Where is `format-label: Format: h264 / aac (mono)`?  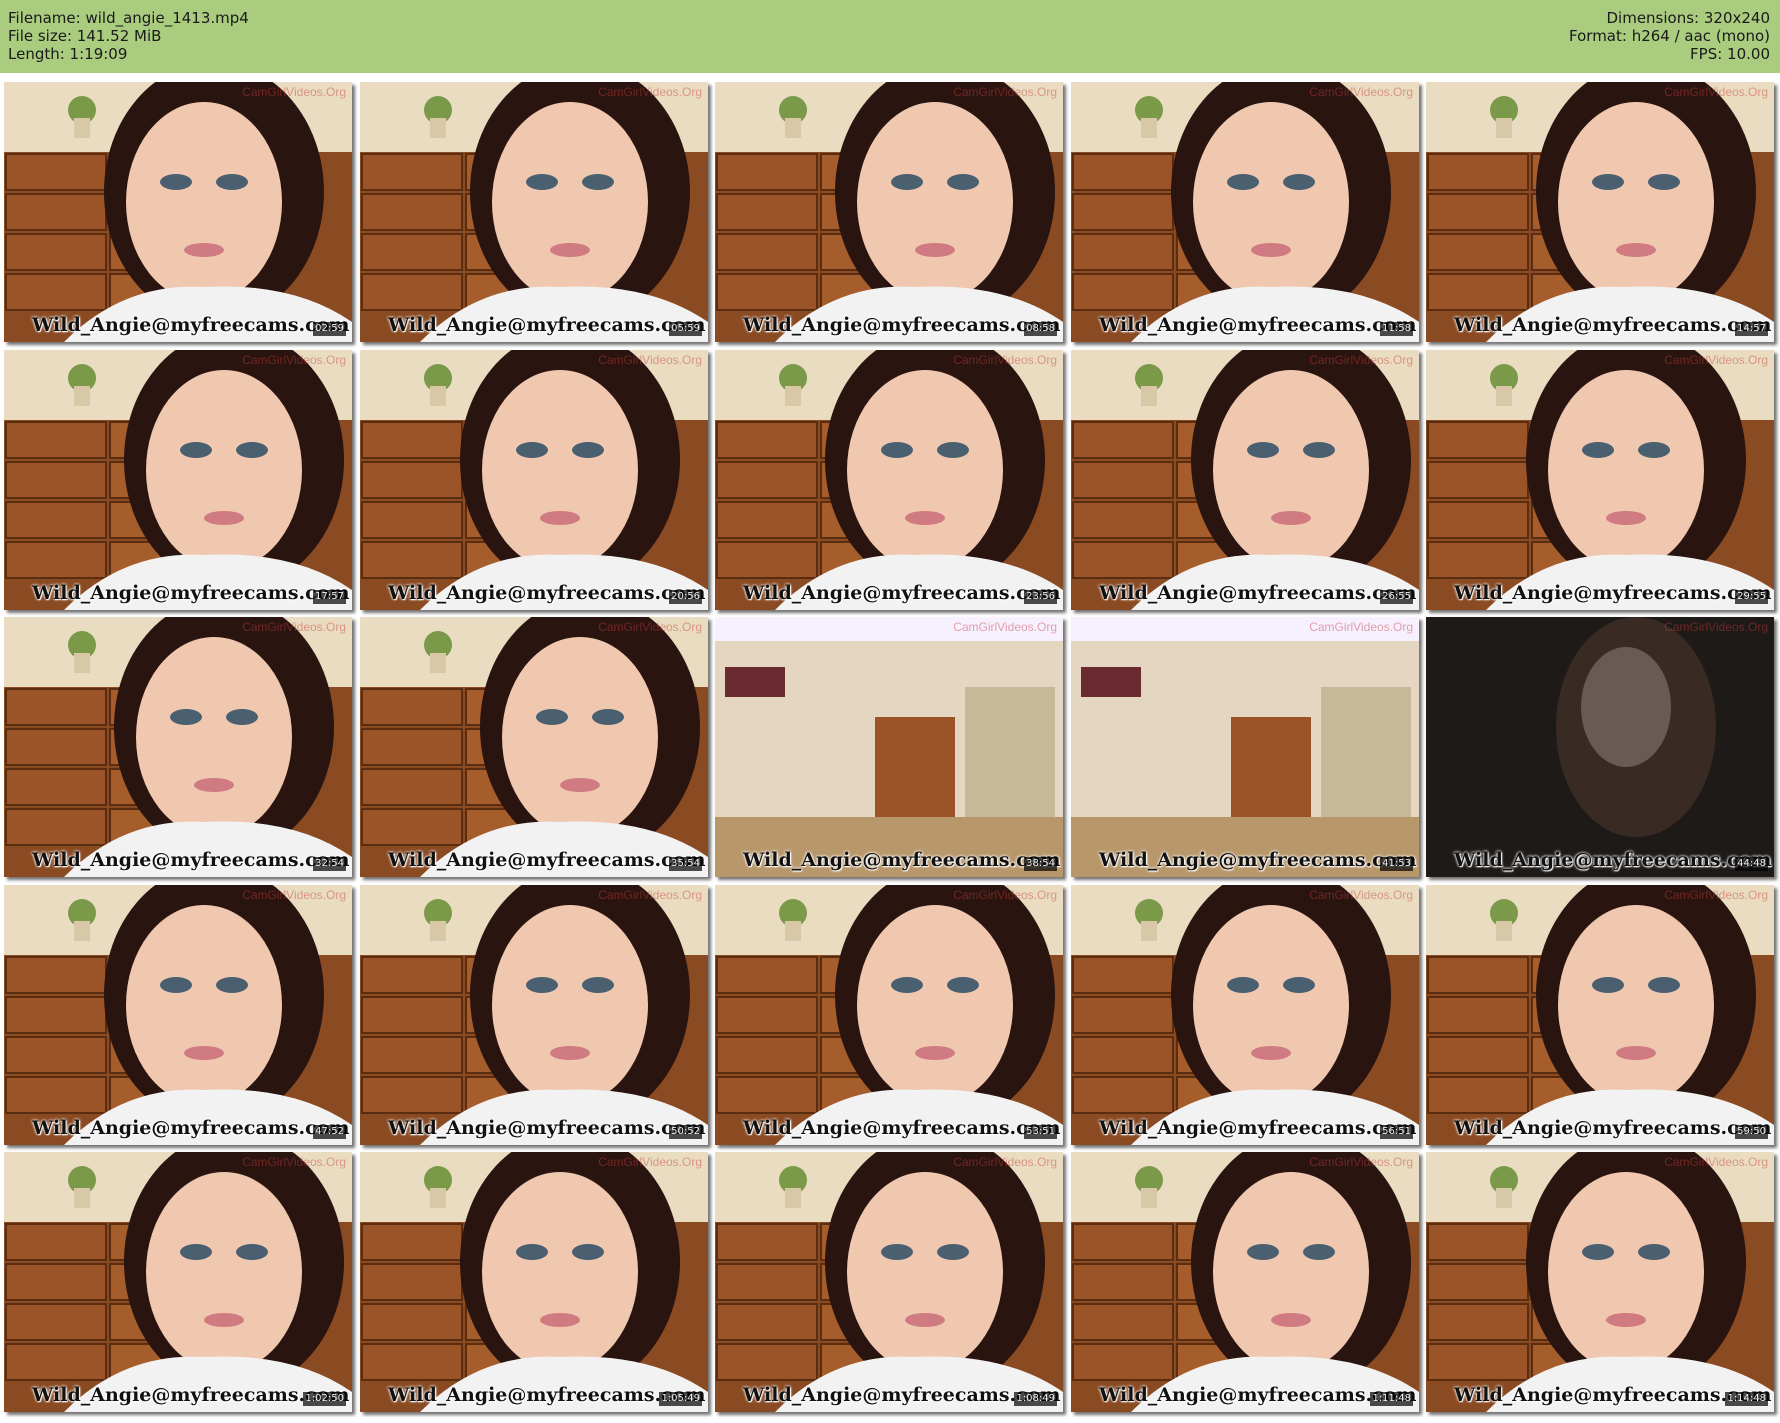 format-label: Format: h264 / aac (mono) is located at coordinates (1669, 36).